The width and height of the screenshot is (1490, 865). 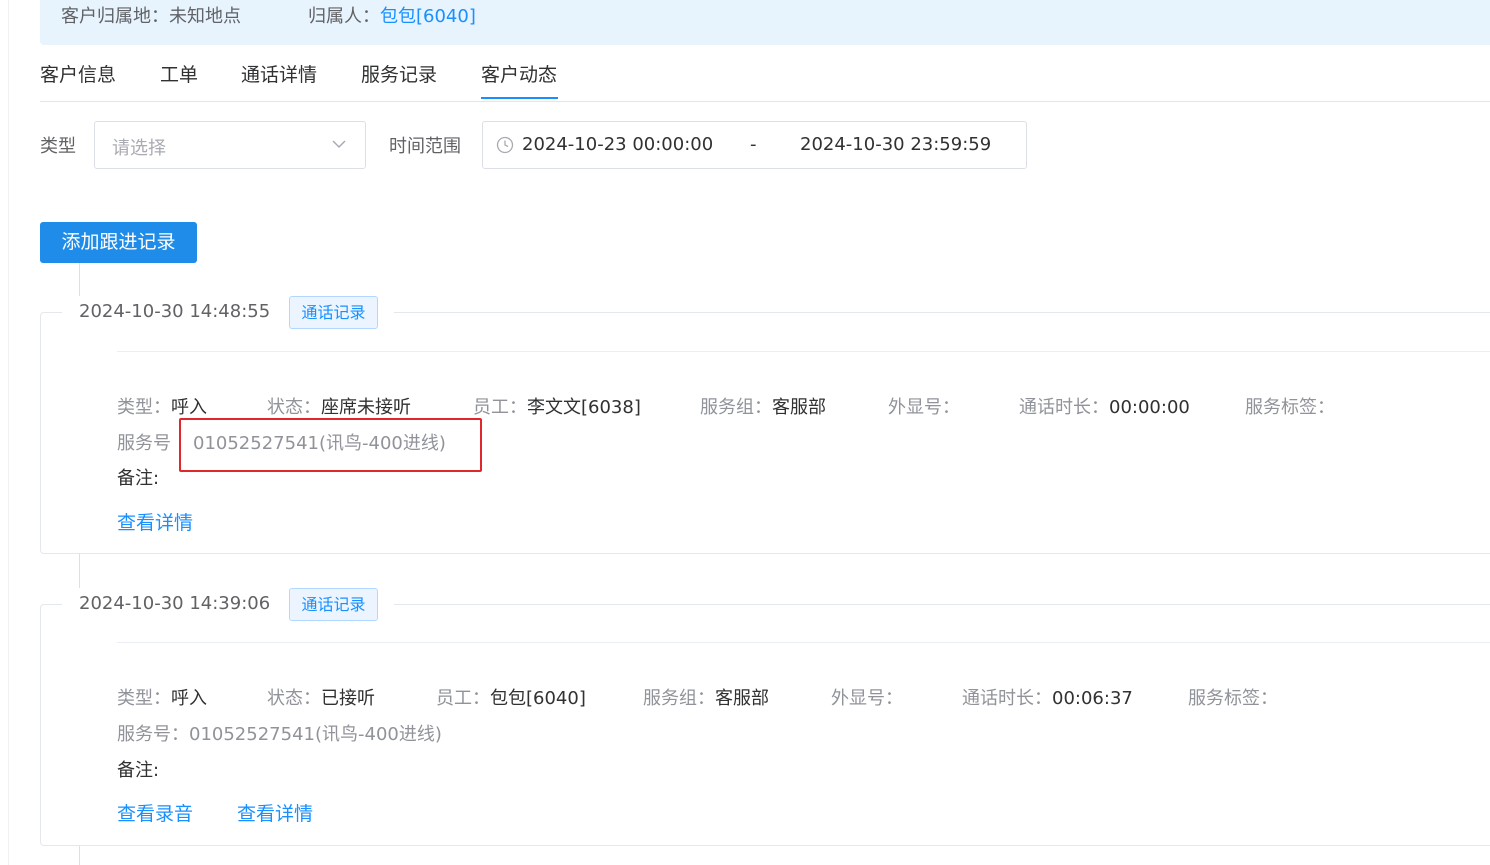 What do you see at coordinates (505, 145) in the screenshot?
I see `clock-icon` at bounding box center [505, 145].